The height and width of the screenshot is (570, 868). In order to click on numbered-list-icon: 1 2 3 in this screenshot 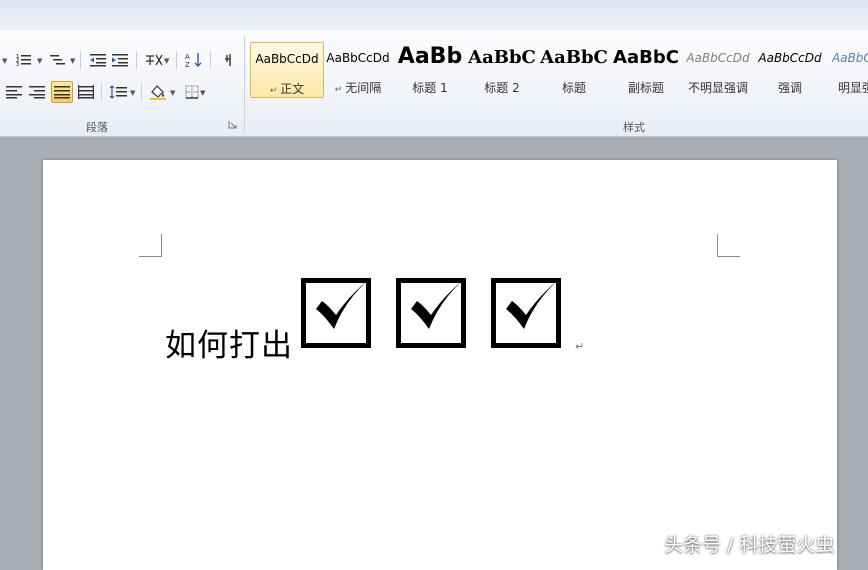, I will do `click(23, 60)`.